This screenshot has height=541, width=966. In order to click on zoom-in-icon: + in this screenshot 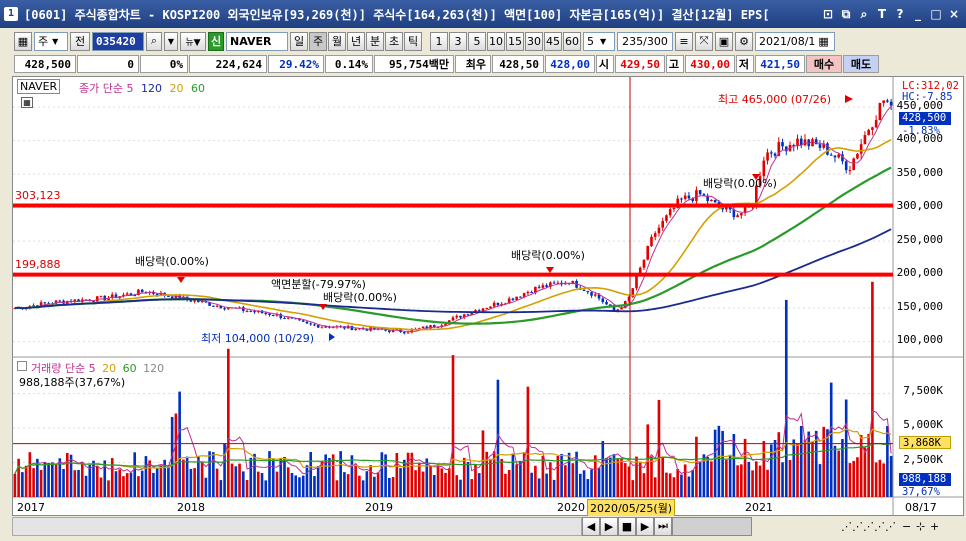, I will do `click(937, 526)`.